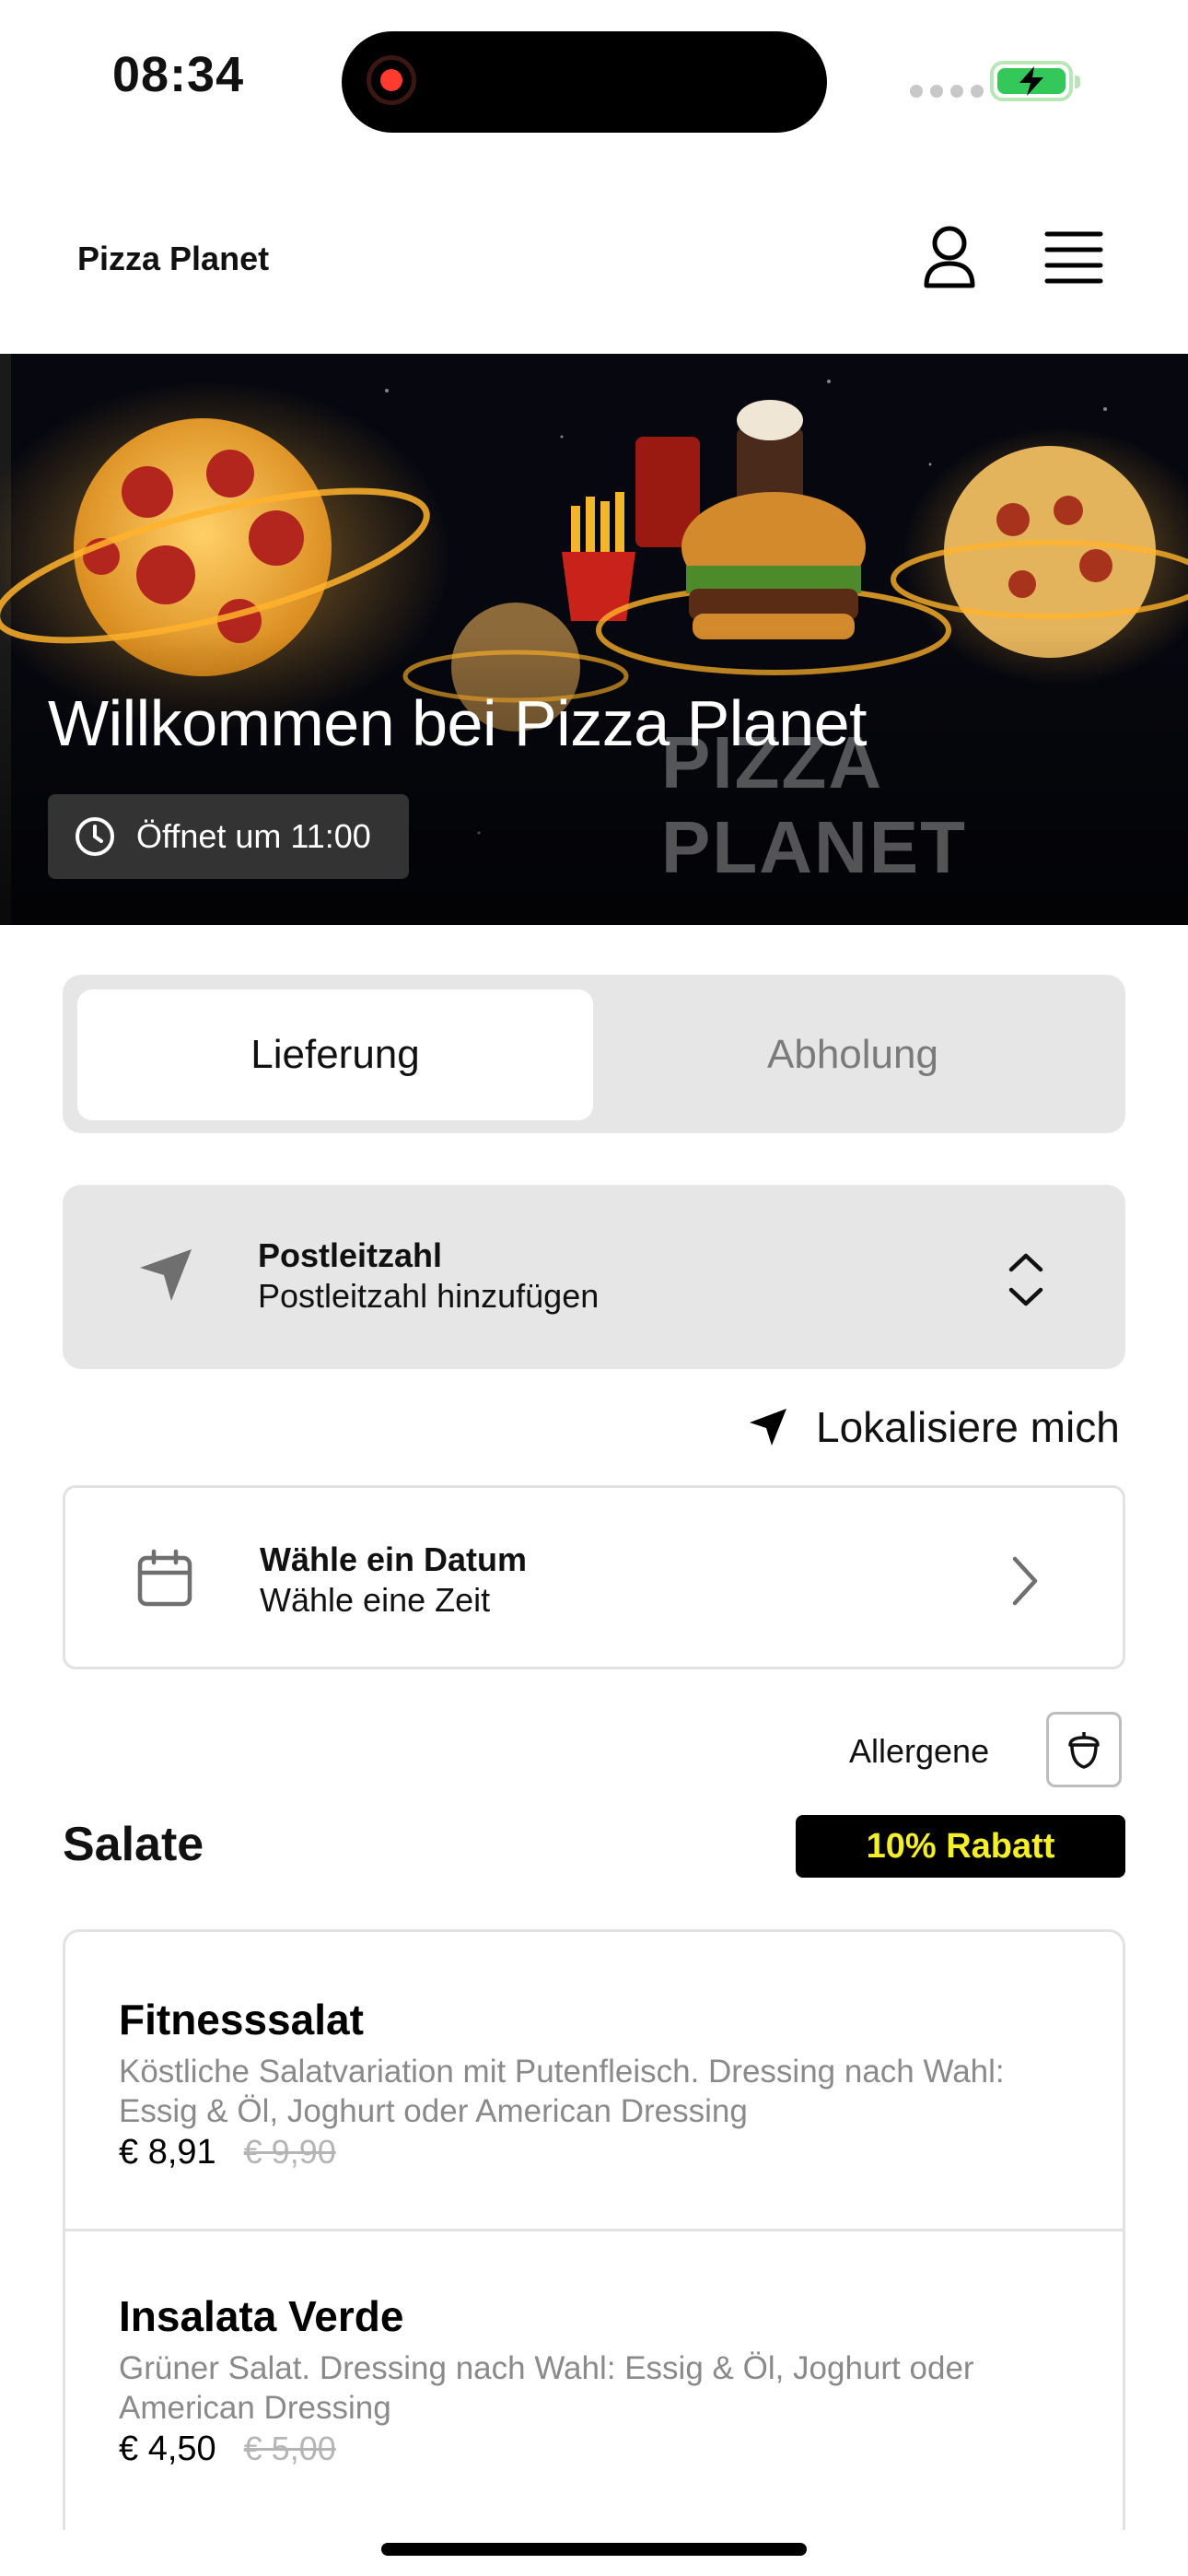  Describe the element at coordinates (391, 80) in the screenshot. I see `recording-indicator-icon` at that location.